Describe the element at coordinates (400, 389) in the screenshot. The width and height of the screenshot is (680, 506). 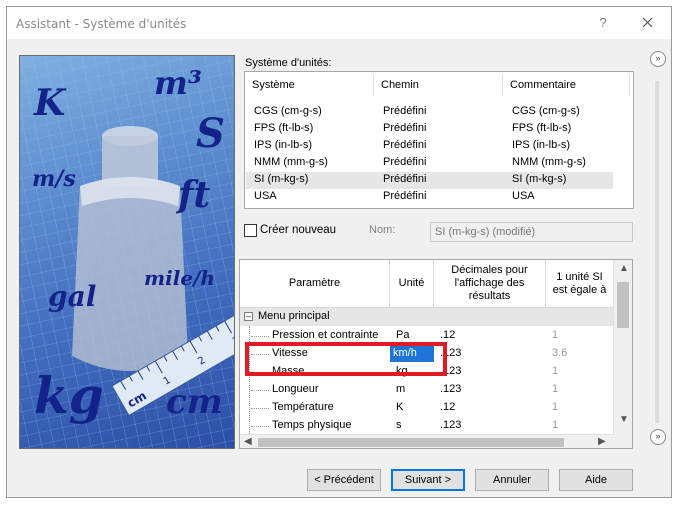
I see `param-unit: m` at that location.